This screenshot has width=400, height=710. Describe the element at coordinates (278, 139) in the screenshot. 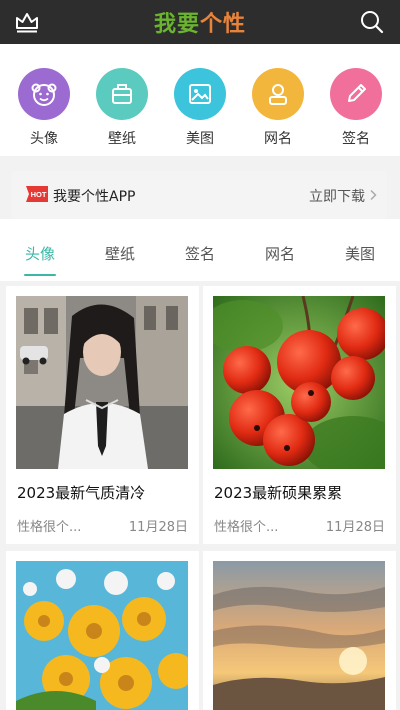

I see `category-label: 网名` at that location.